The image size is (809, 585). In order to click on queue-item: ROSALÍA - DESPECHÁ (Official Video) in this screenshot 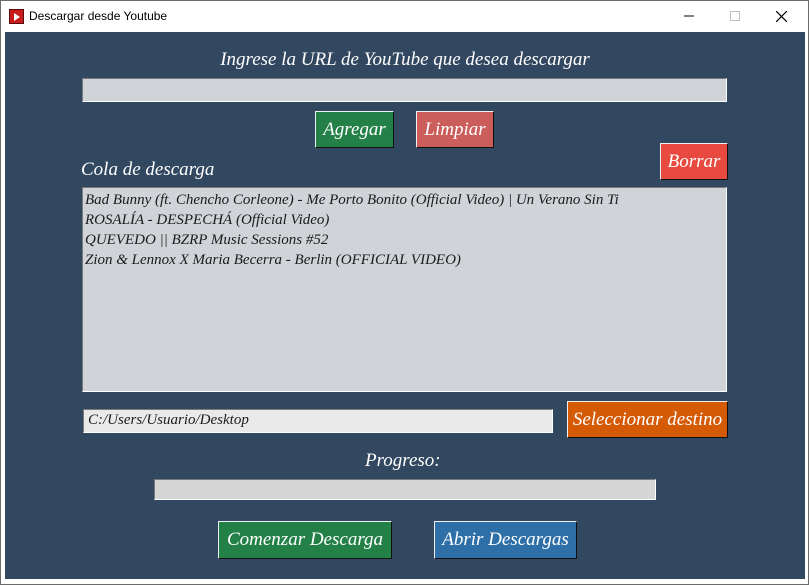, I will do `click(404, 220)`.